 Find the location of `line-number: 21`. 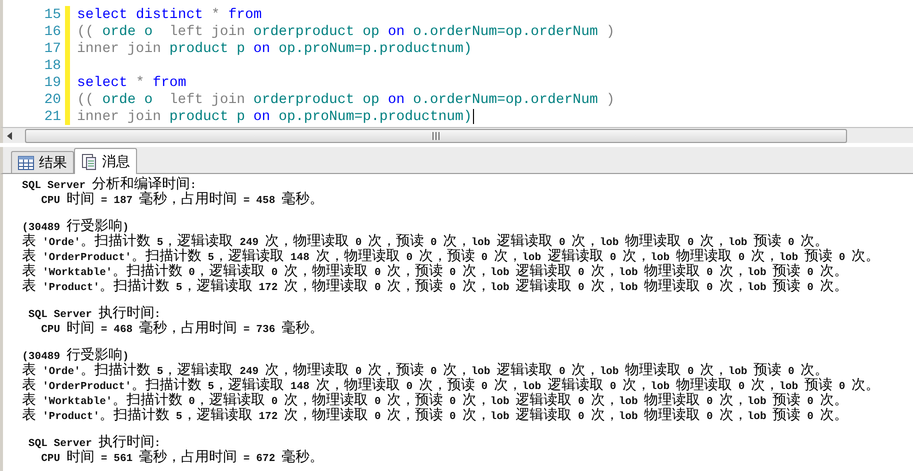

line-number: 21 is located at coordinates (52, 116).